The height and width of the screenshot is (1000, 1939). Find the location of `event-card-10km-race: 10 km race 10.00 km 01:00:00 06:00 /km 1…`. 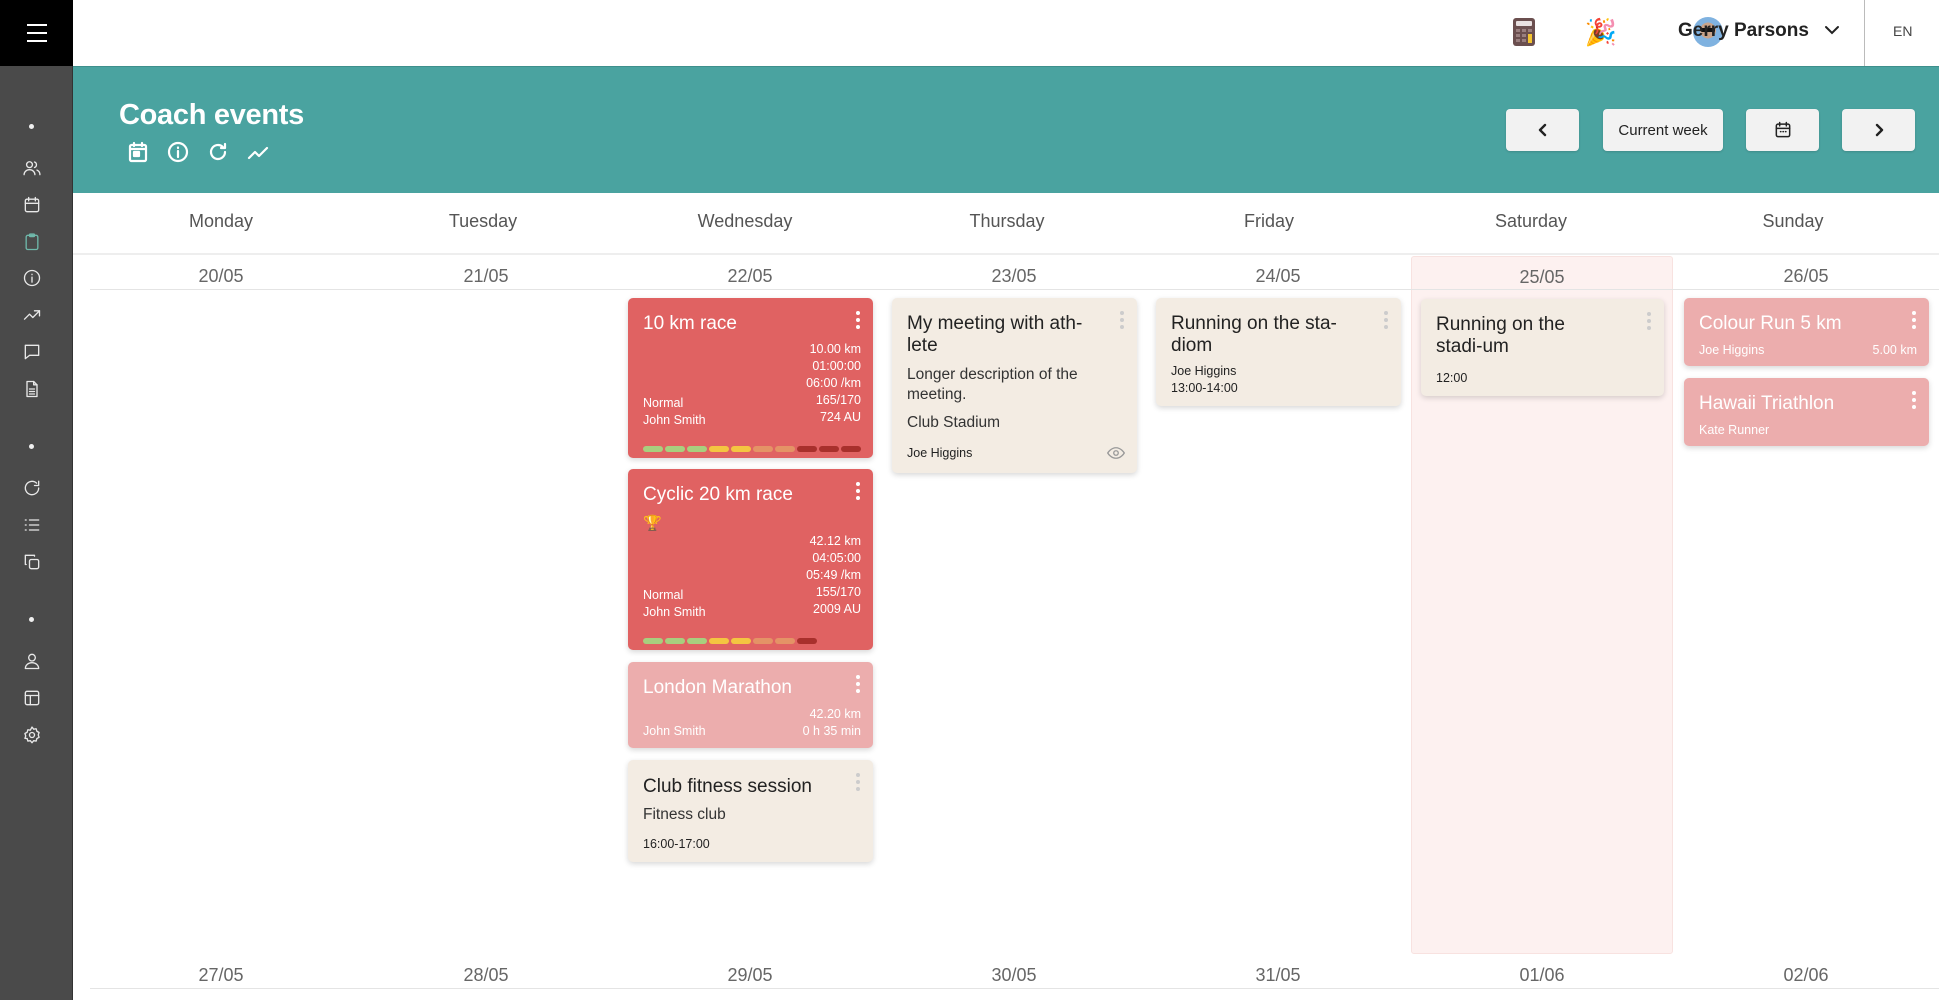

event-card-10km-race: 10 km race 10.00 km 01:00:00 06:00 /km 1… is located at coordinates (750, 378).